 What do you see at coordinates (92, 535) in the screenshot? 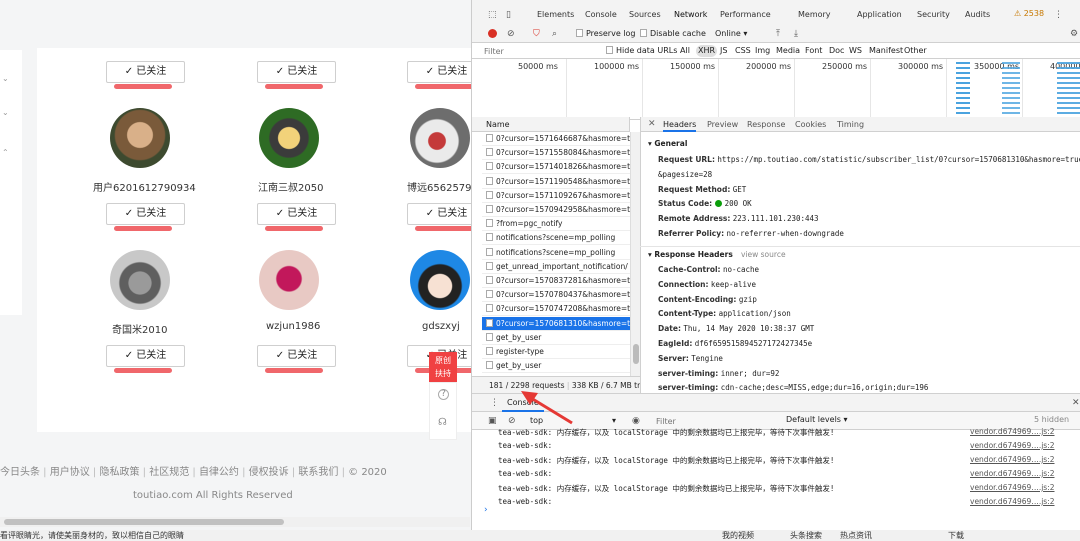
I see `marquee-text: 看评眼睛光，请使美丽身材的，致以相信自己的眼睛` at bounding box center [92, 535].